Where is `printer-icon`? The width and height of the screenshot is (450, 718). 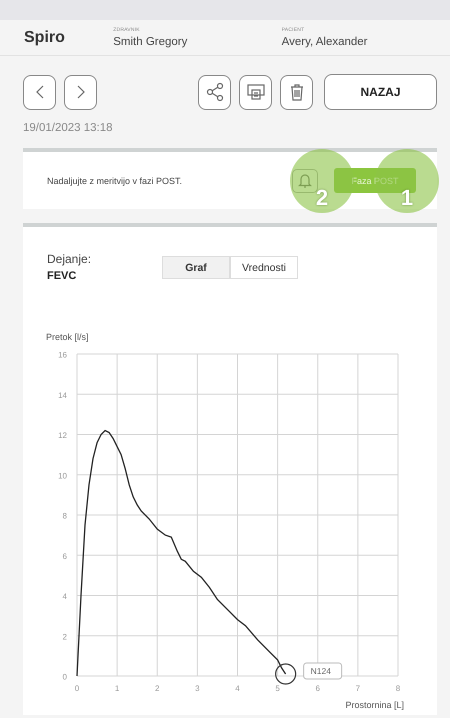 printer-icon is located at coordinates (255, 92).